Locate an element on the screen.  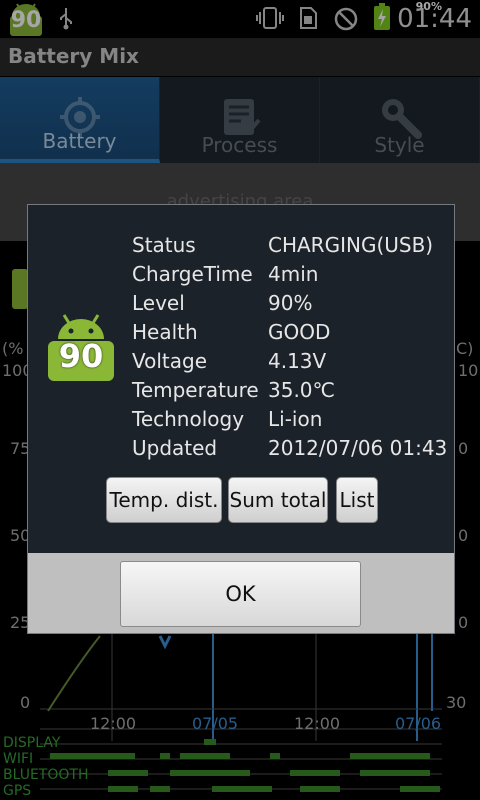
updated-label: Updated is located at coordinates (175, 448).